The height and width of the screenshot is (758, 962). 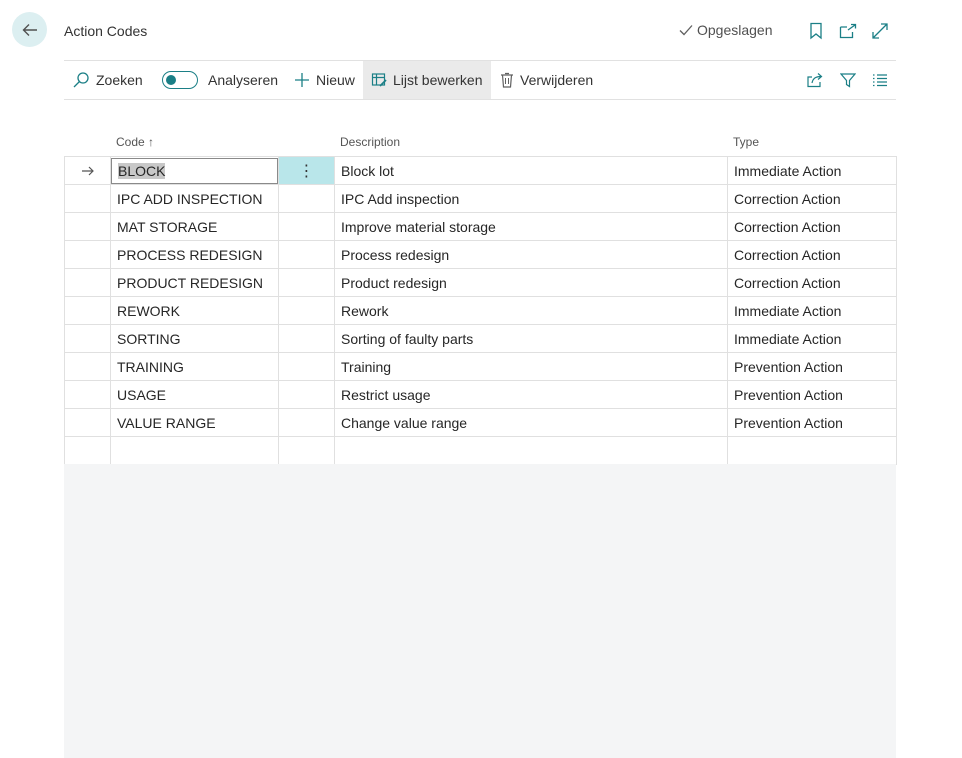 I want to click on row-actions-cell: ⋮, so click(x=306, y=170).